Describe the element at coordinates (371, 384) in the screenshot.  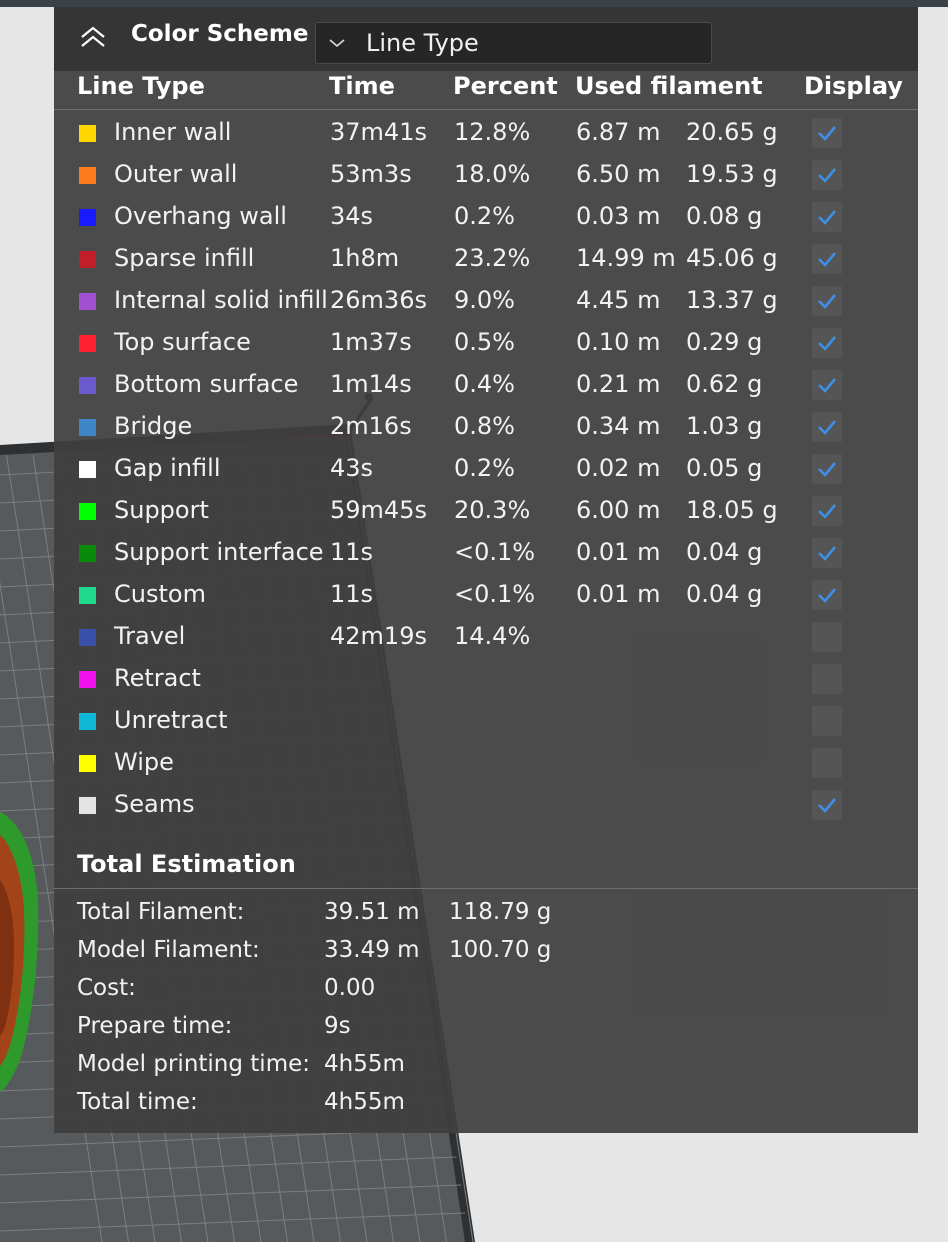
I see `line-type-time: 1m14s` at that location.